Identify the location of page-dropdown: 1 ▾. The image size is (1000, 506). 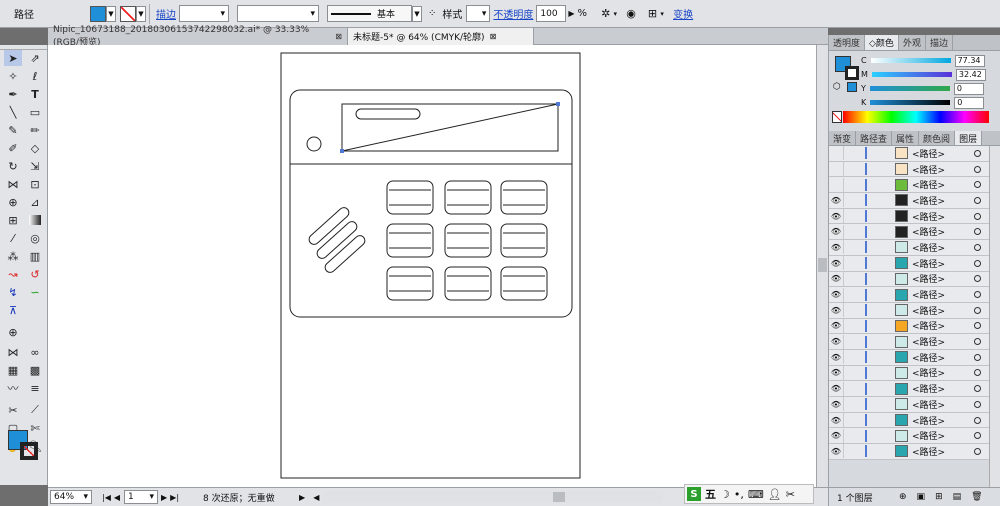
(141, 497).